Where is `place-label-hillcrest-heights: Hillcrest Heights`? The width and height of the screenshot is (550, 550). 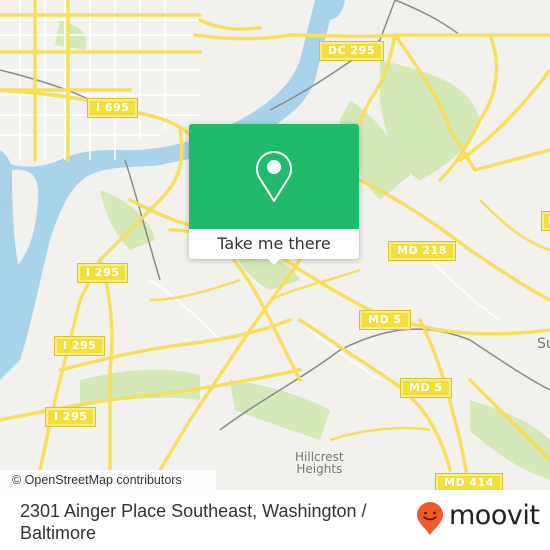 place-label-hillcrest-heights: Hillcrest Heights is located at coordinates (319, 463).